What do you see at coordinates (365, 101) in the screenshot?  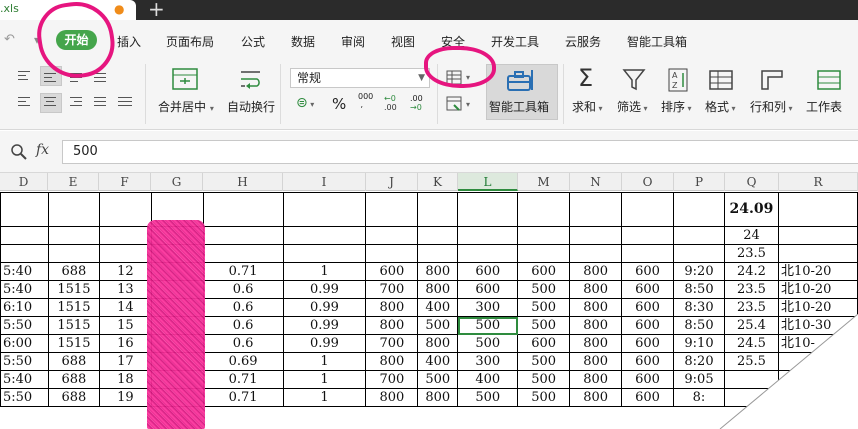 I see `thousands-separator-button: 000 ,` at bounding box center [365, 101].